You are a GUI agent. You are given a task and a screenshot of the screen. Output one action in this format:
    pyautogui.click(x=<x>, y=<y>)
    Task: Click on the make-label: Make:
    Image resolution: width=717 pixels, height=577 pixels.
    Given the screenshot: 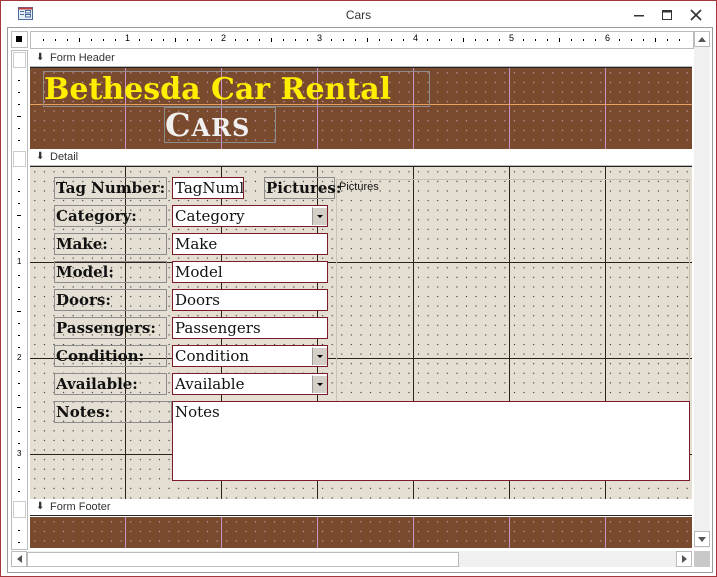 What is the action you would take?
    pyautogui.click(x=110, y=244)
    